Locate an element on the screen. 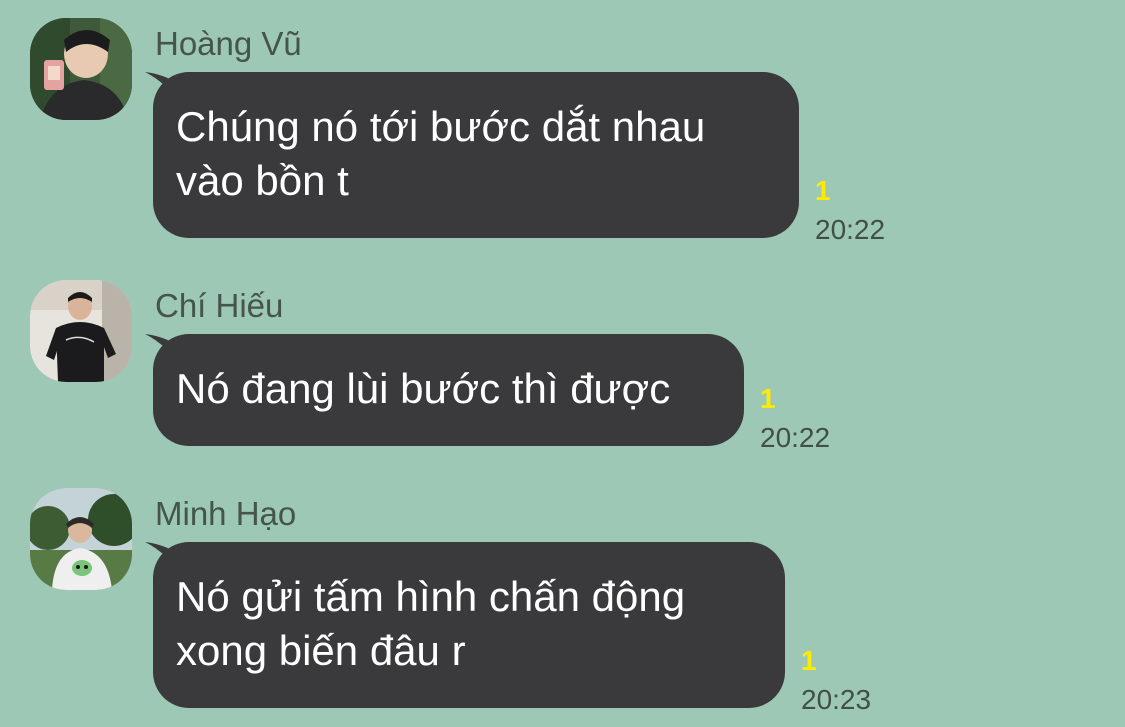 This screenshot has width=1125, height=727. message-text-line: Nó gửi tấm hình chấn động is located at coordinates (431, 596).